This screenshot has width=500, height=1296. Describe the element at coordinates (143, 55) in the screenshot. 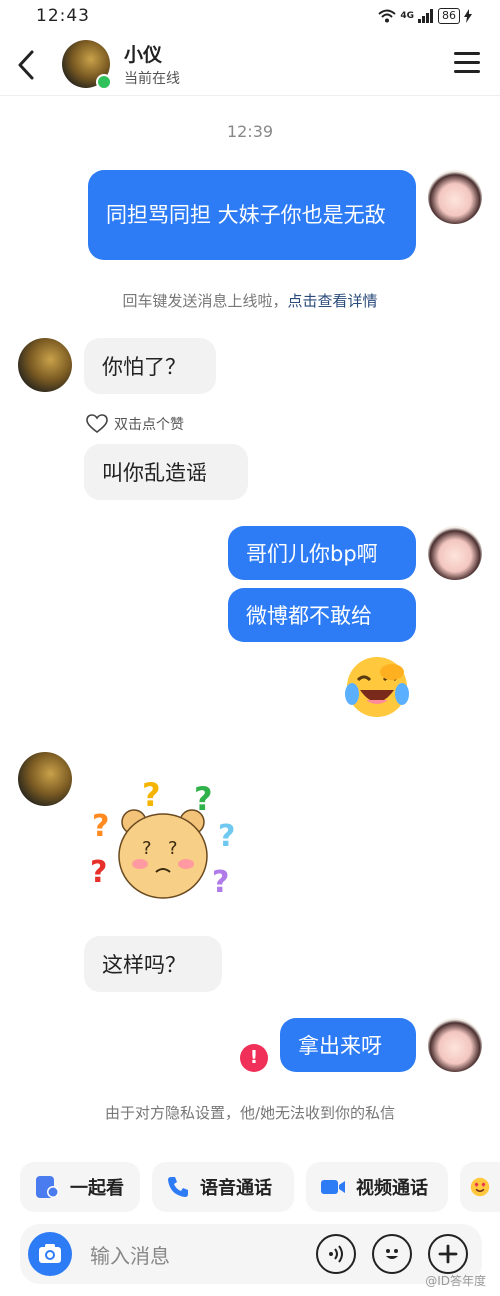

I see `contact-name: 小仪` at that location.